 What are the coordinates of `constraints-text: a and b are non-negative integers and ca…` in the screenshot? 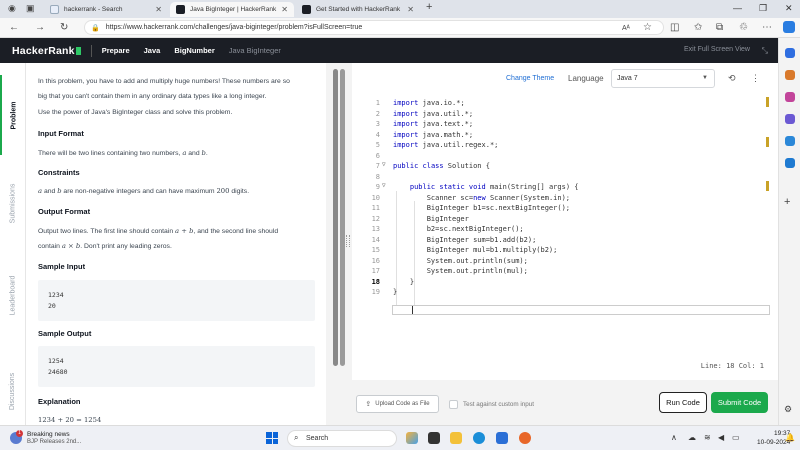 It's located at (179, 191).